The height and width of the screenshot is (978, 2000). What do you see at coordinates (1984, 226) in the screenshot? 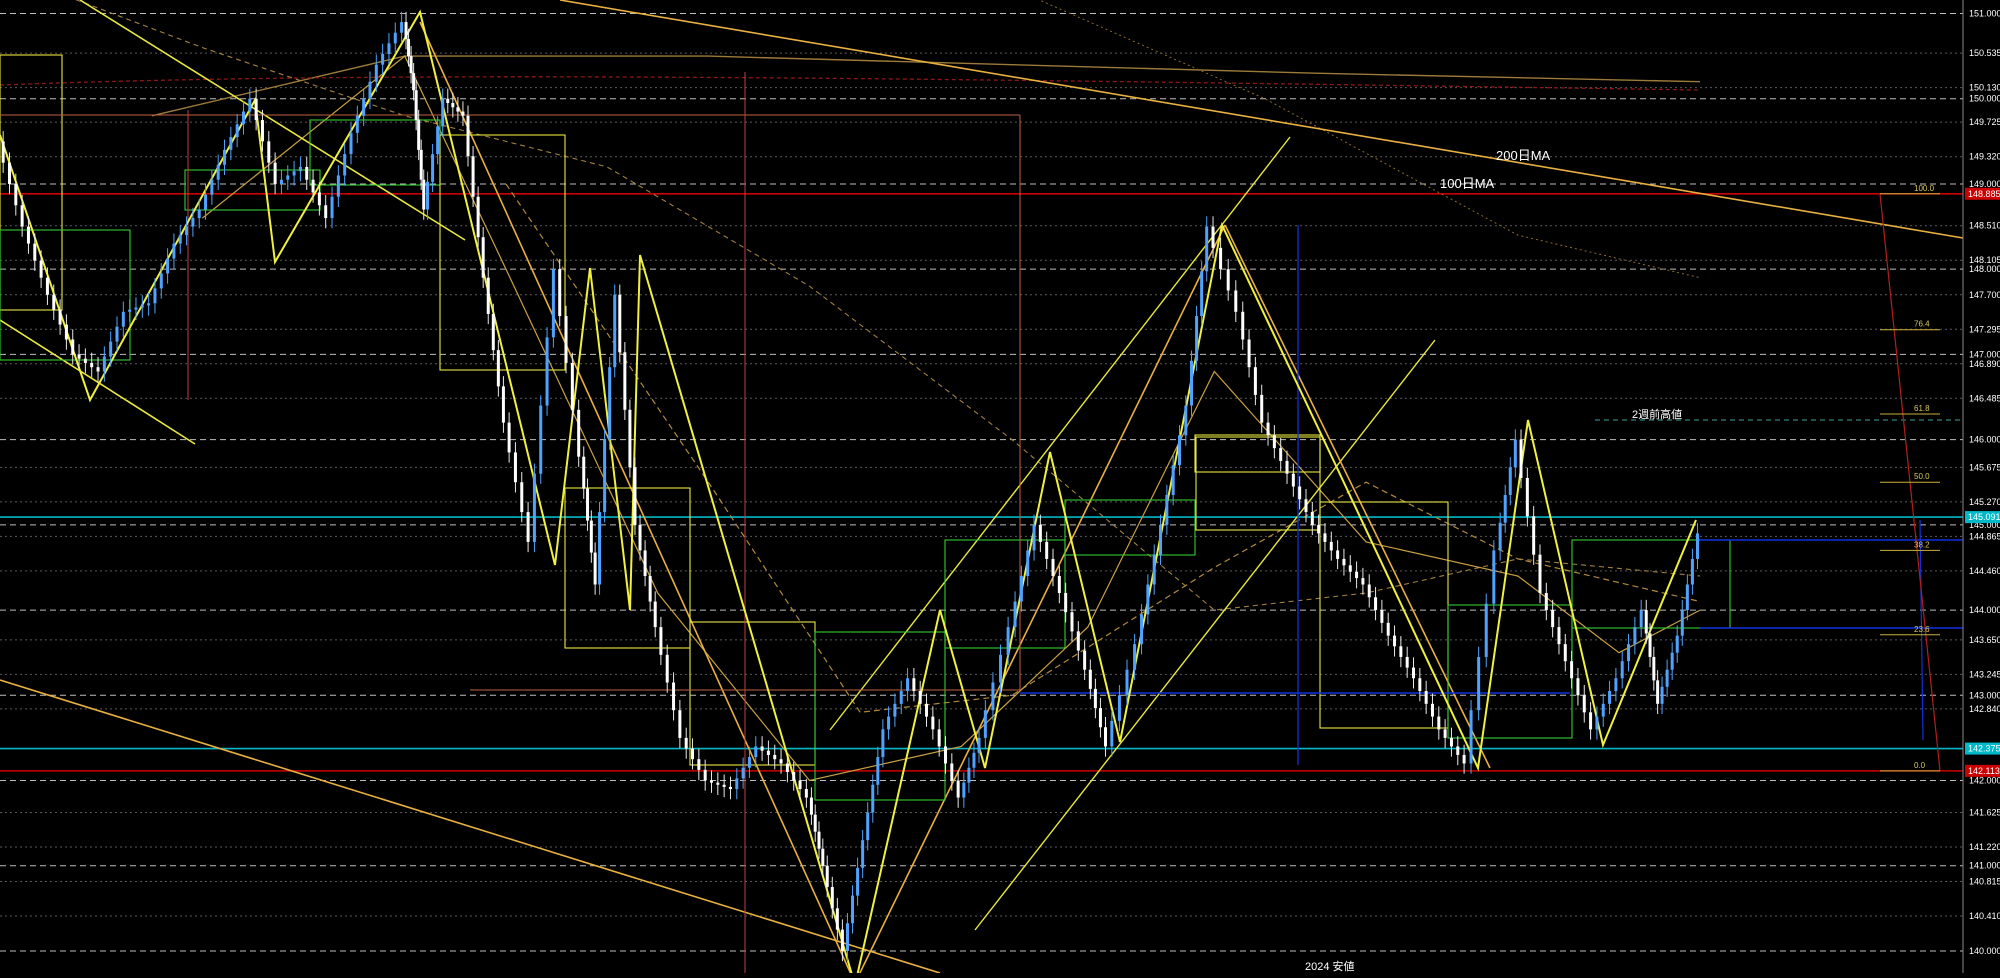
I see `price-tick-label: 148.510` at bounding box center [1984, 226].